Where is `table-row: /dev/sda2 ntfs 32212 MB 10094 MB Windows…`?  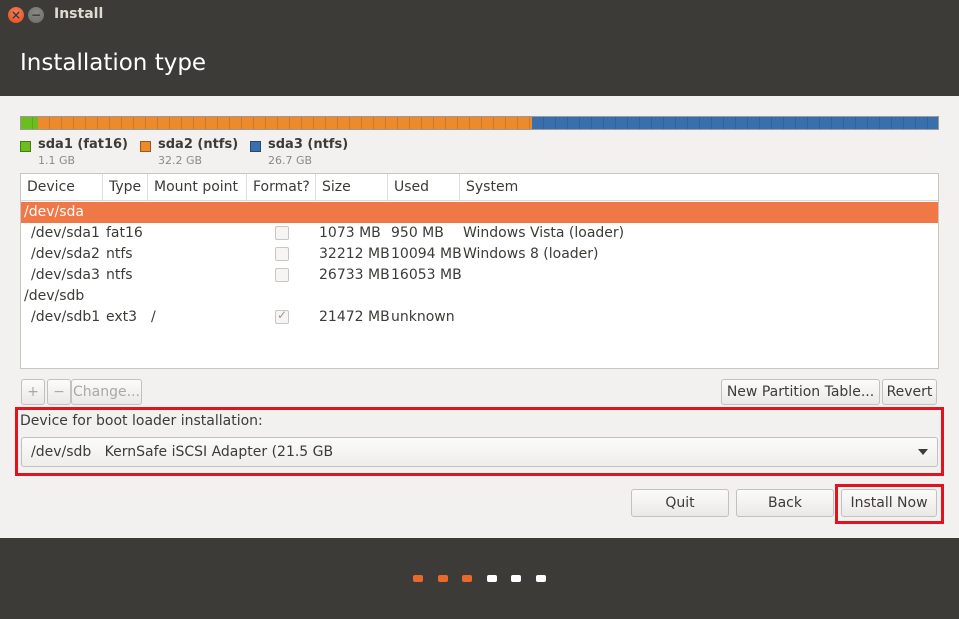
table-row: /dev/sda2 ntfs 32212 MB 10094 MB Windows… is located at coordinates (479, 254).